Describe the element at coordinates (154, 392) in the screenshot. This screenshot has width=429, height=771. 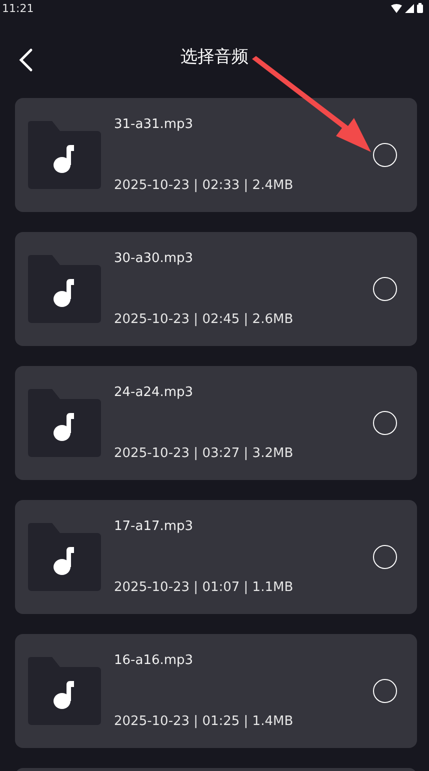
I see `file-name: 24-a24.mp3` at that location.